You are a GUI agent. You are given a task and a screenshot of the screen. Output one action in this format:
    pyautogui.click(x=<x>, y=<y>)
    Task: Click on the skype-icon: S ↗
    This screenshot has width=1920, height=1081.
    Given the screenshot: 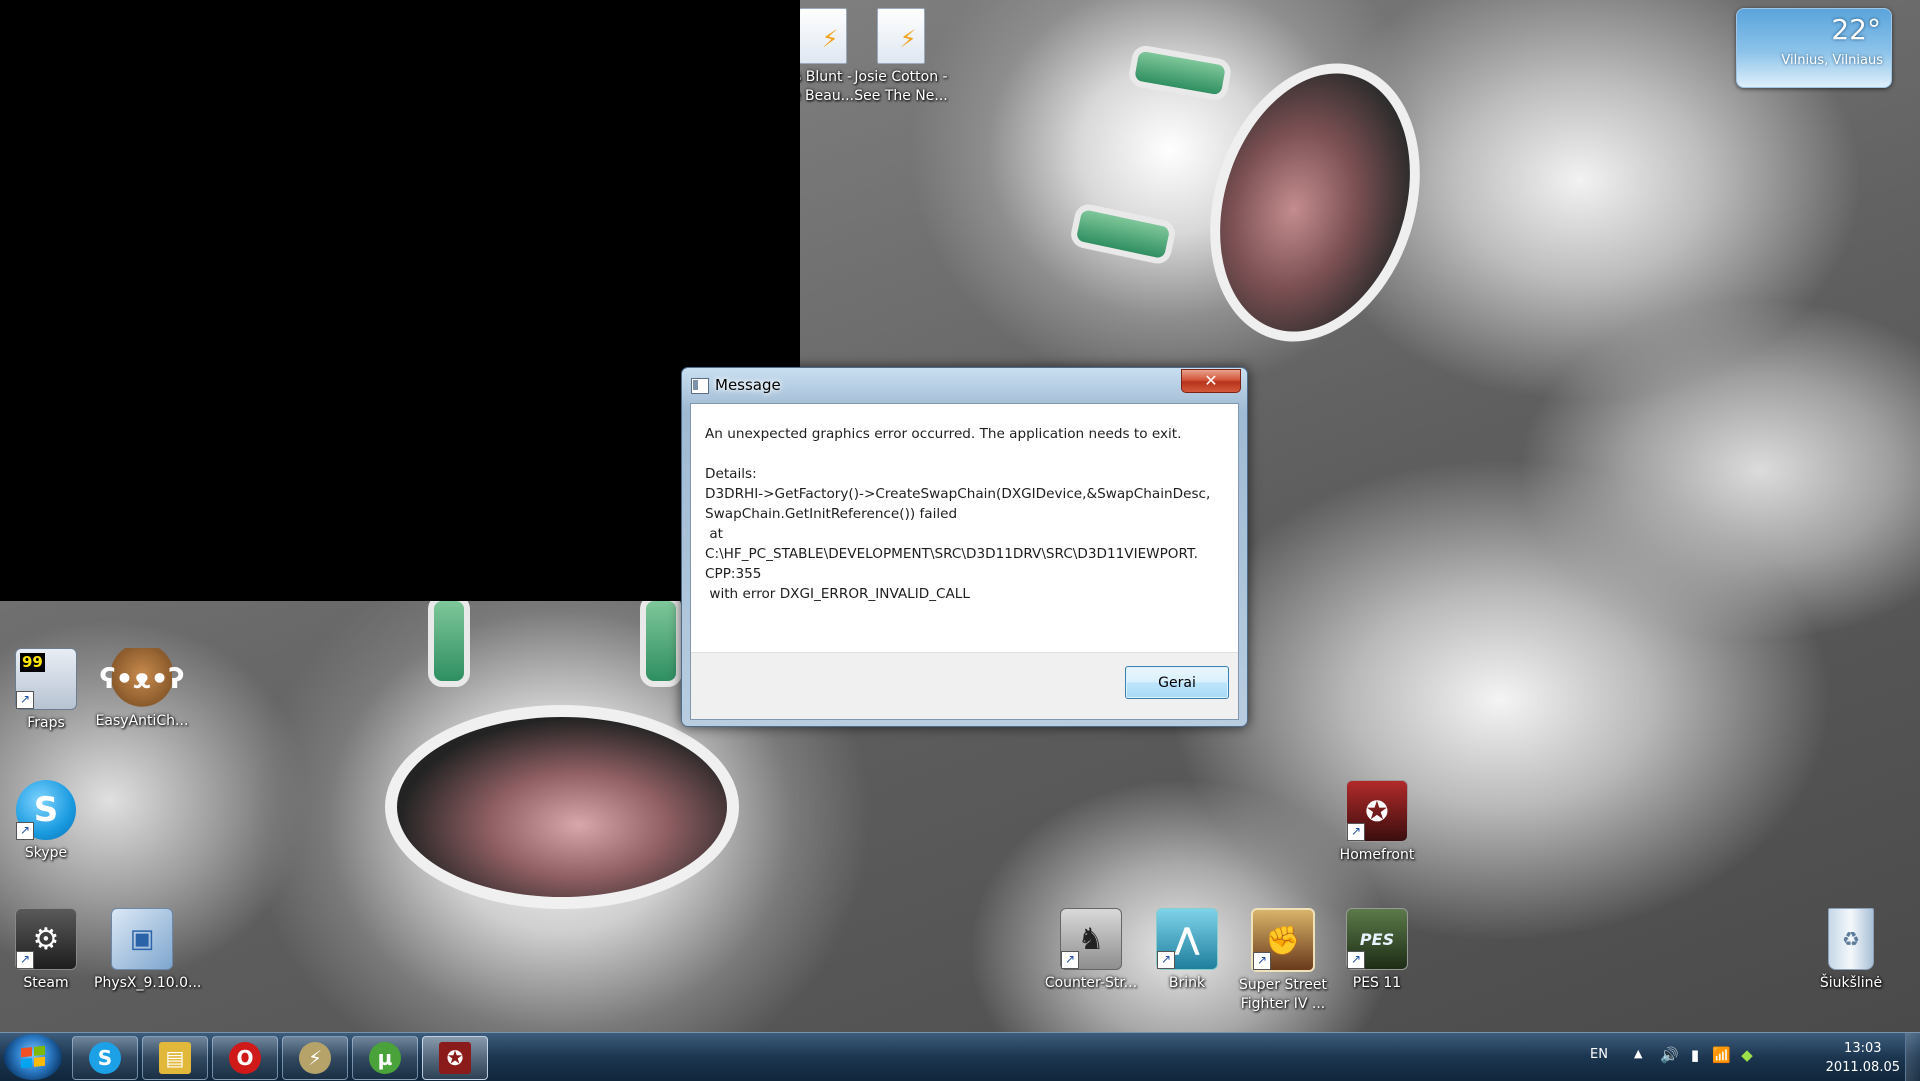 What is the action you would take?
    pyautogui.click(x=46, y=810)
    